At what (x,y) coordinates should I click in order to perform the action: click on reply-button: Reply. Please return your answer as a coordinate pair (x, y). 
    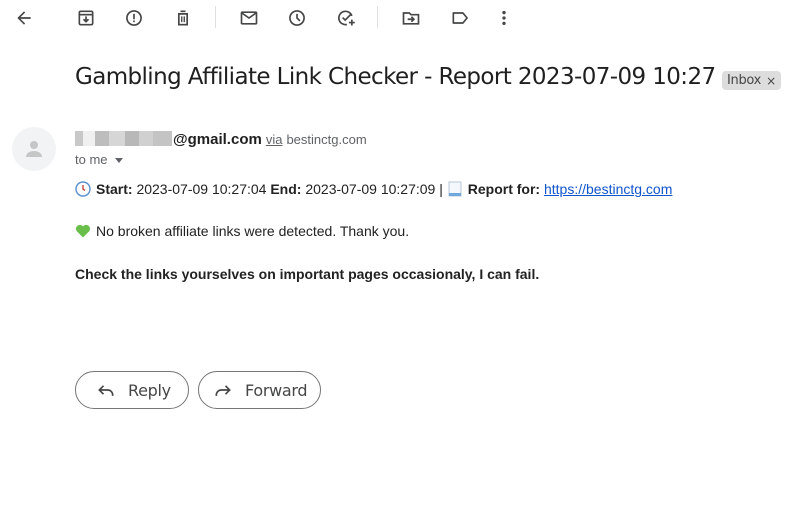
    Looking at the image, I should click on (132, 390).